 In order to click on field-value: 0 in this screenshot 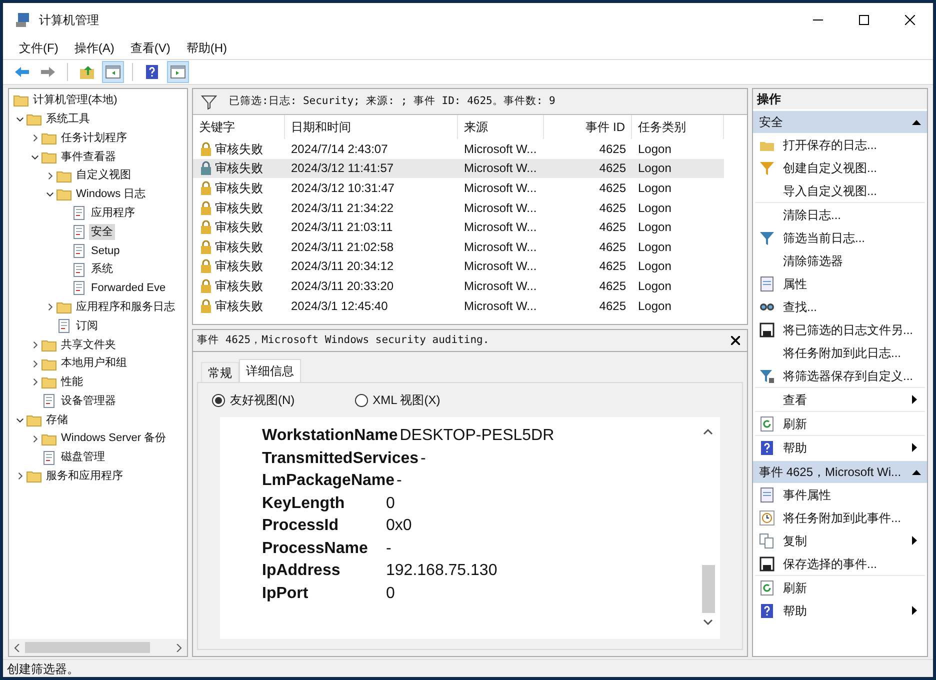, I will do `click(390, 594)`.